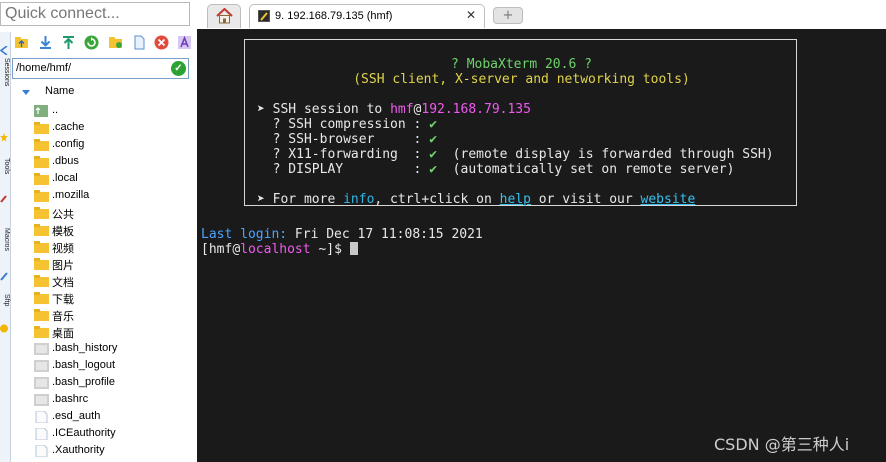 The width and height of the screenshot is (886, 462). Describe the element at coordinates (114, 315) in the screenshot. I see `file-list-item: 音乐` at that location.